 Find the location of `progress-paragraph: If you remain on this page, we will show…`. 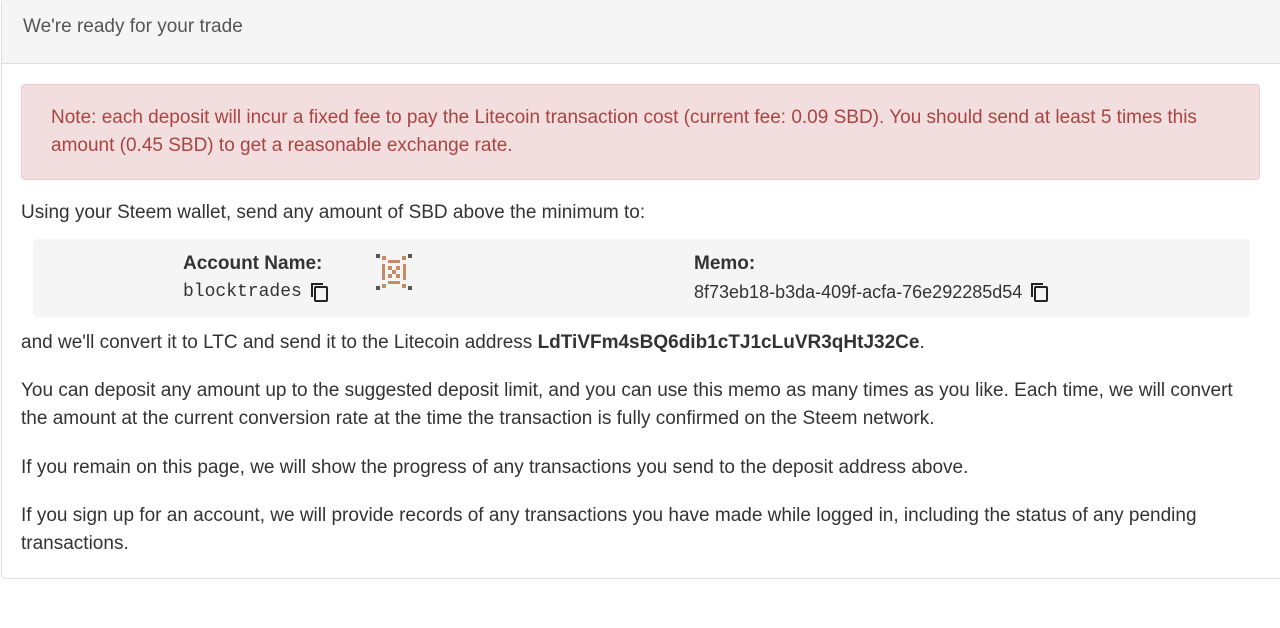

progress-paragraph: If you remain on this page, we will show… is located at coordinates (495, 467).